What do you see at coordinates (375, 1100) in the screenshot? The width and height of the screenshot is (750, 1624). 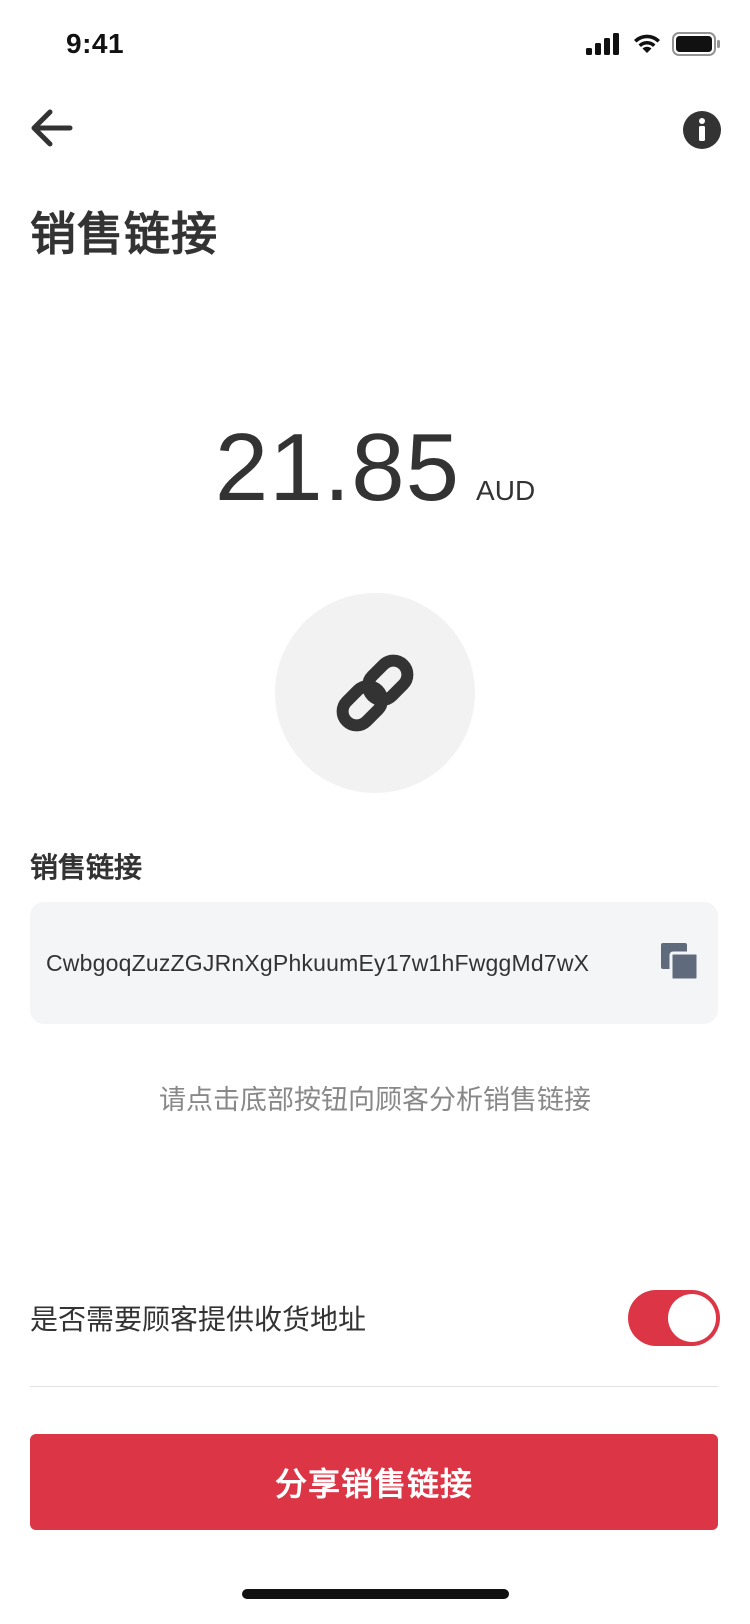 I see `hint-text: 请点击底部按钮向顾客分析销售链接` at bounding box center [375, 1100].